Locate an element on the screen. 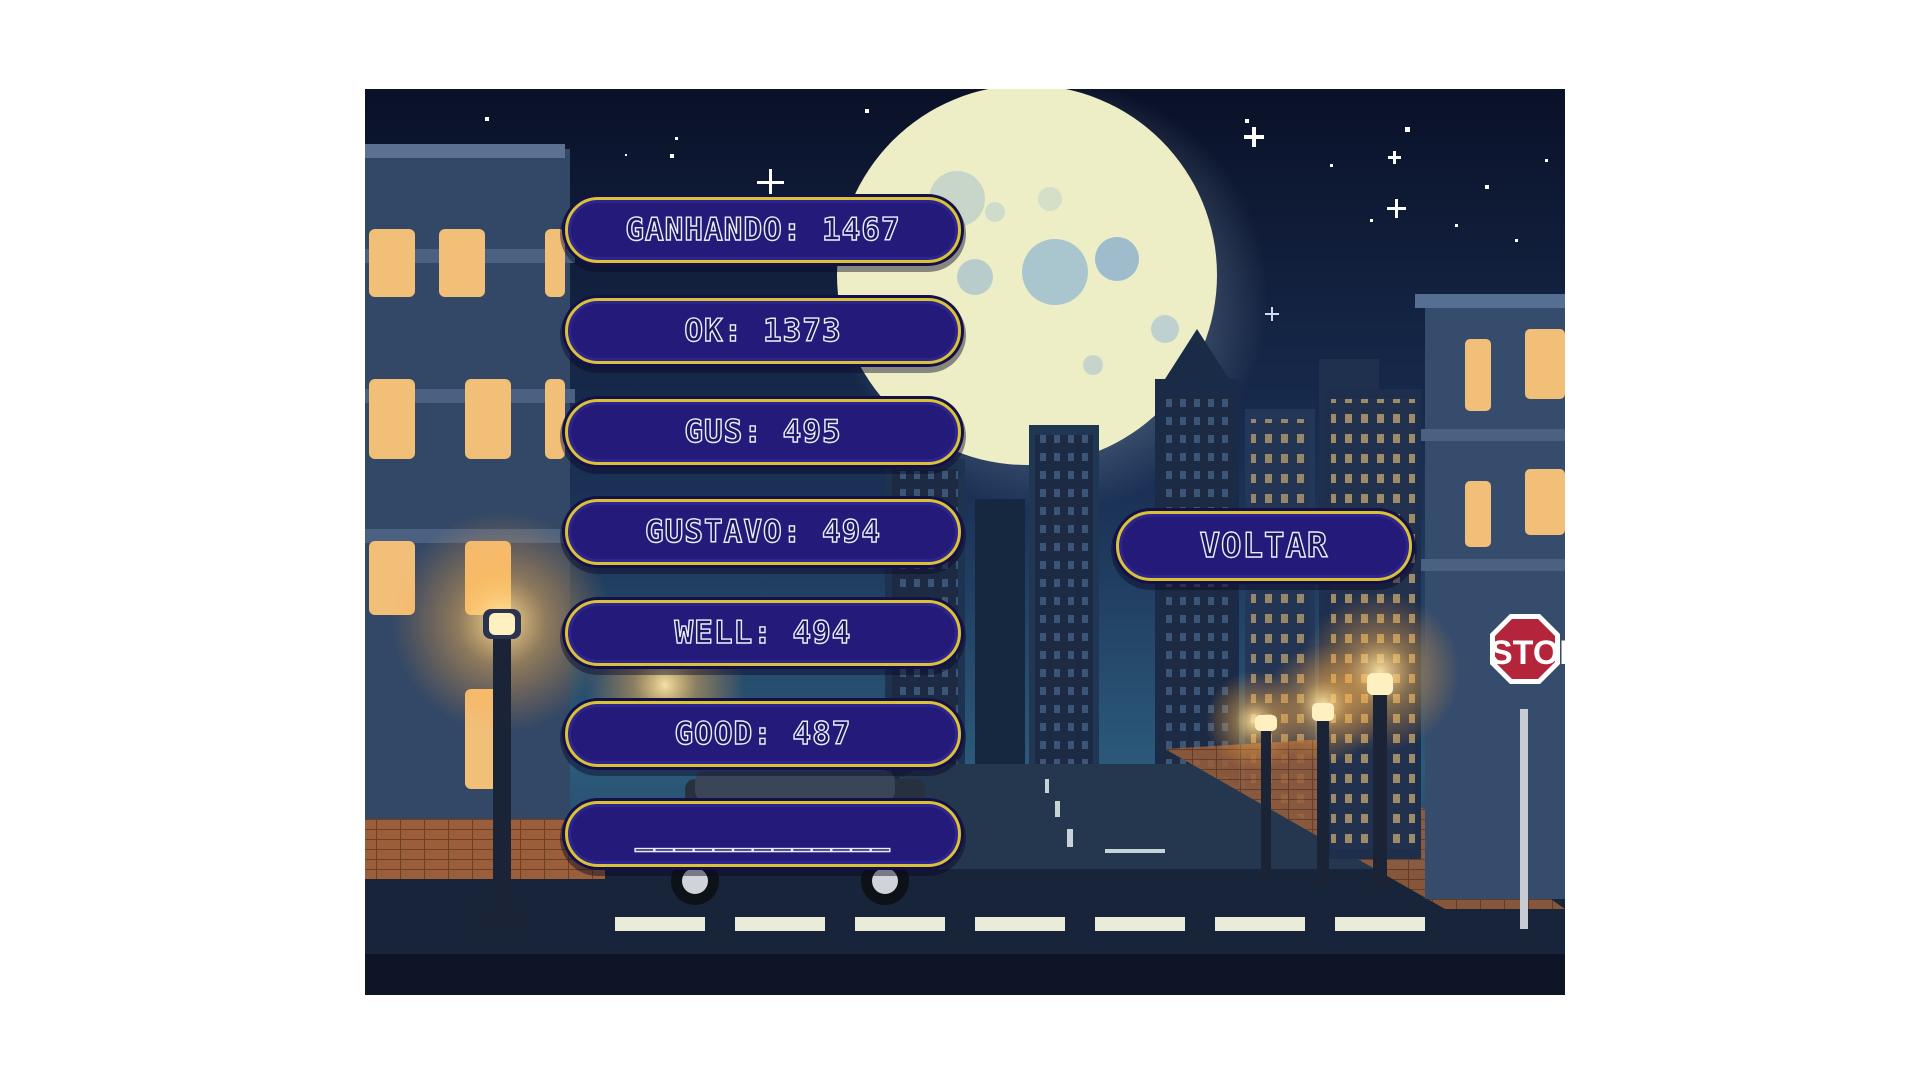 The height and width of the screenshot is (1080, 1920). left-building is located at coordinates (485, 511).